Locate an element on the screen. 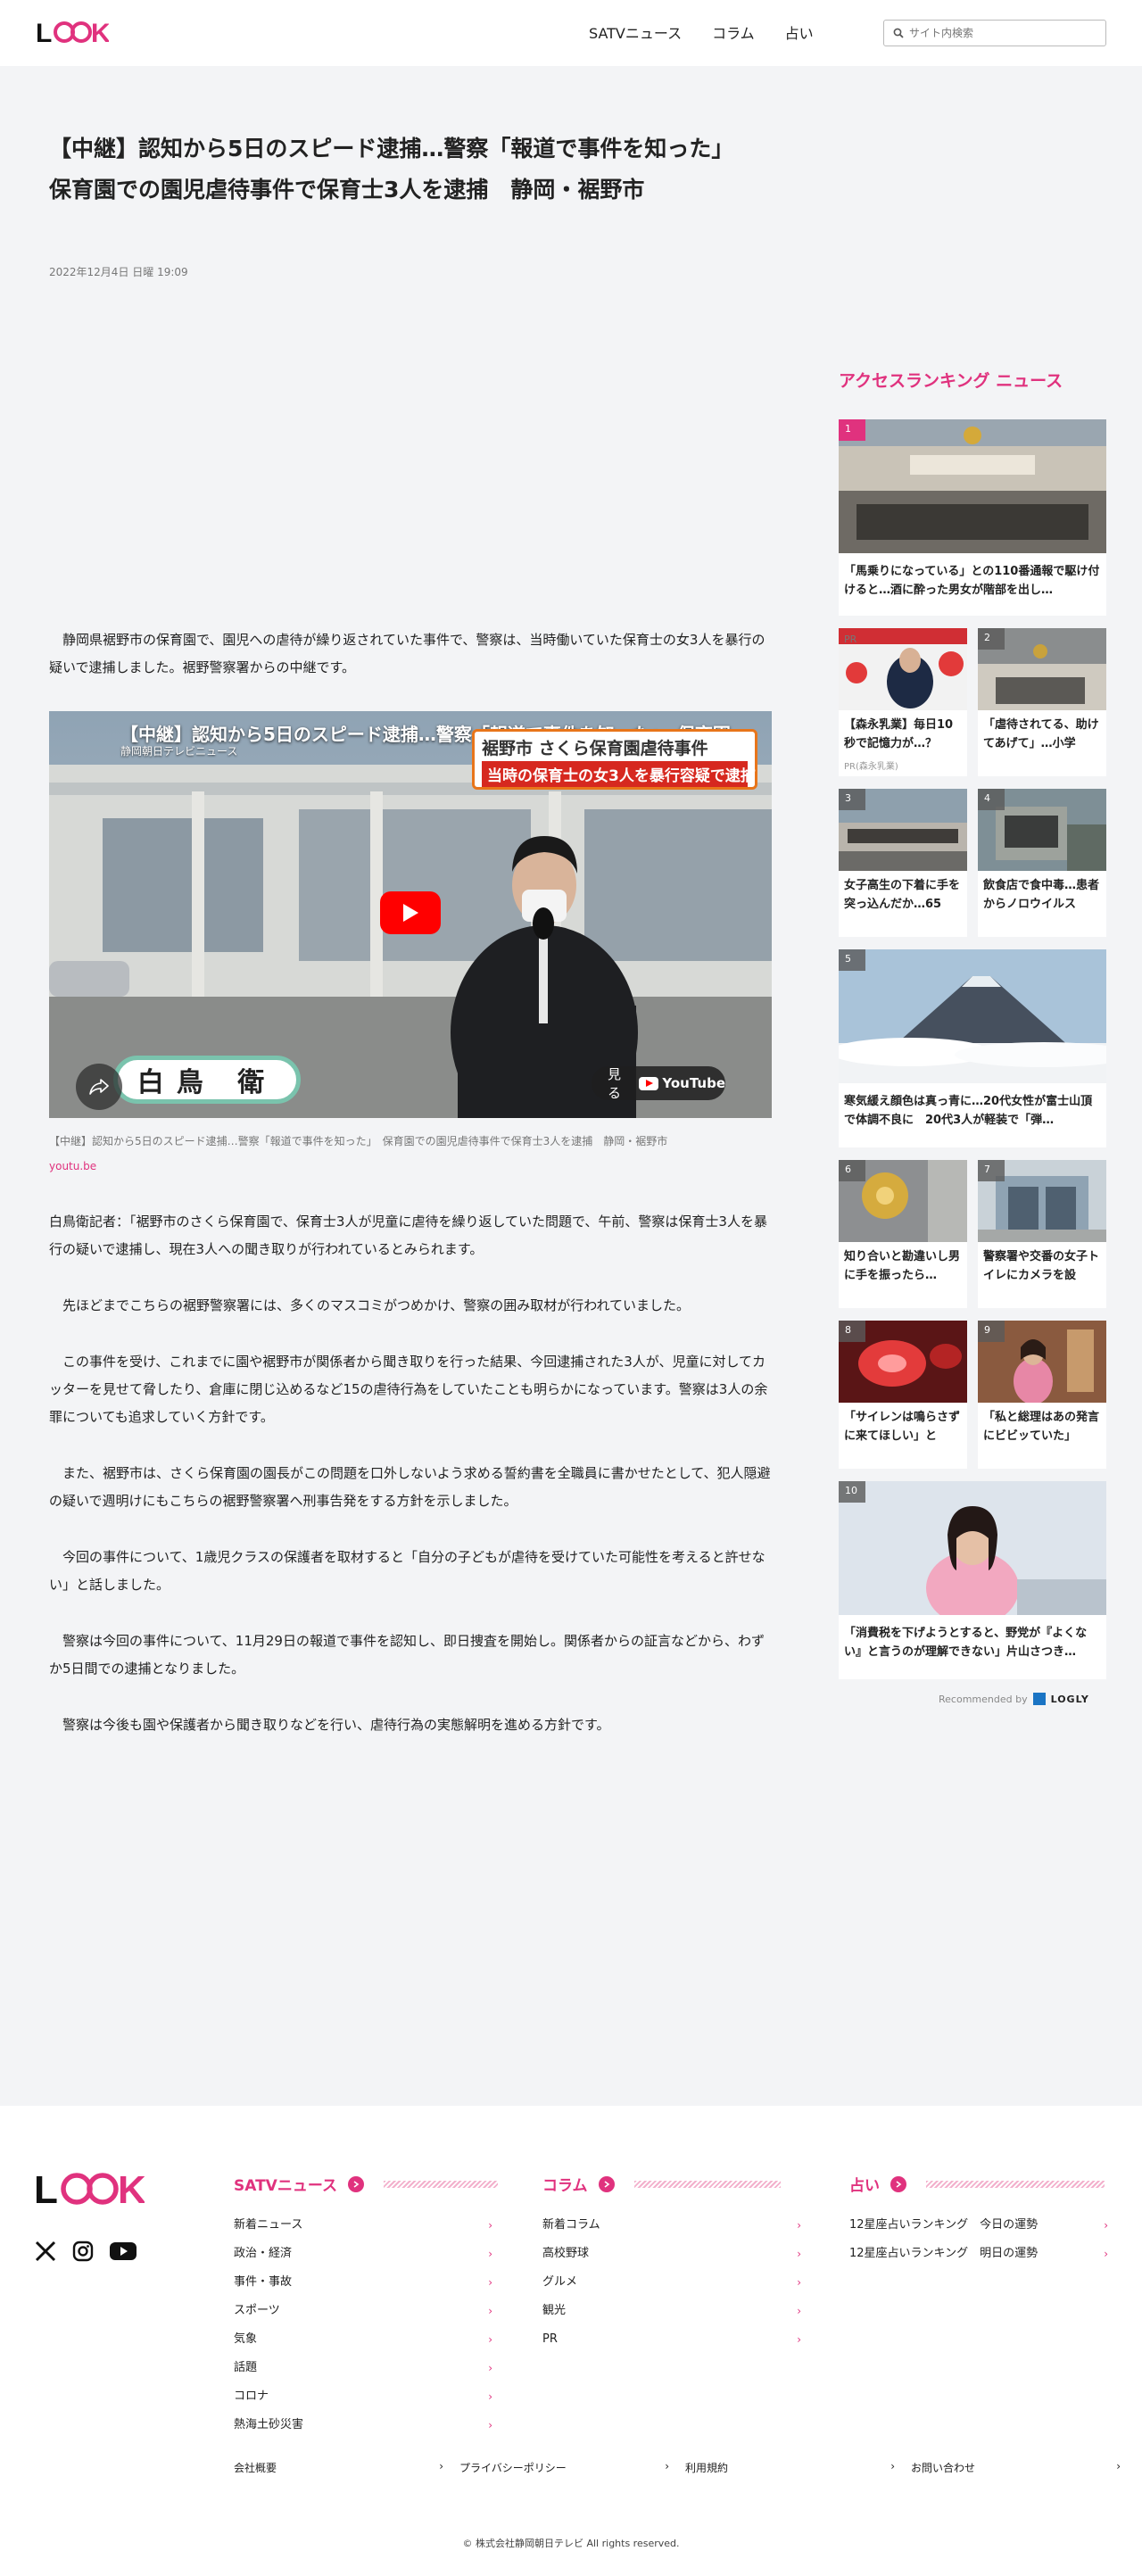  ranking-text: 「サイレンは鳴らさずに来てほしい」と is located at coordinates (903, 1427).